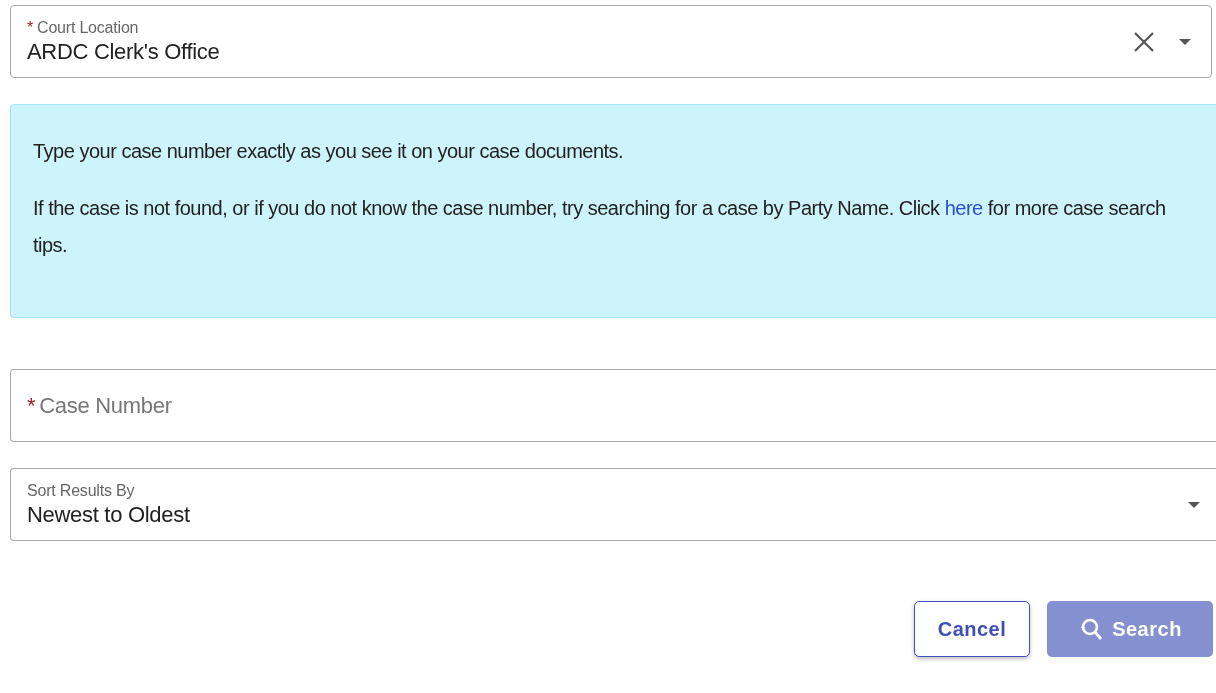  What do you see at coordinates (329, 151) in the screenshot?
I see `info-text: Type your case number exactly as you see it on your case documents.` at bounding box center [329, 151].